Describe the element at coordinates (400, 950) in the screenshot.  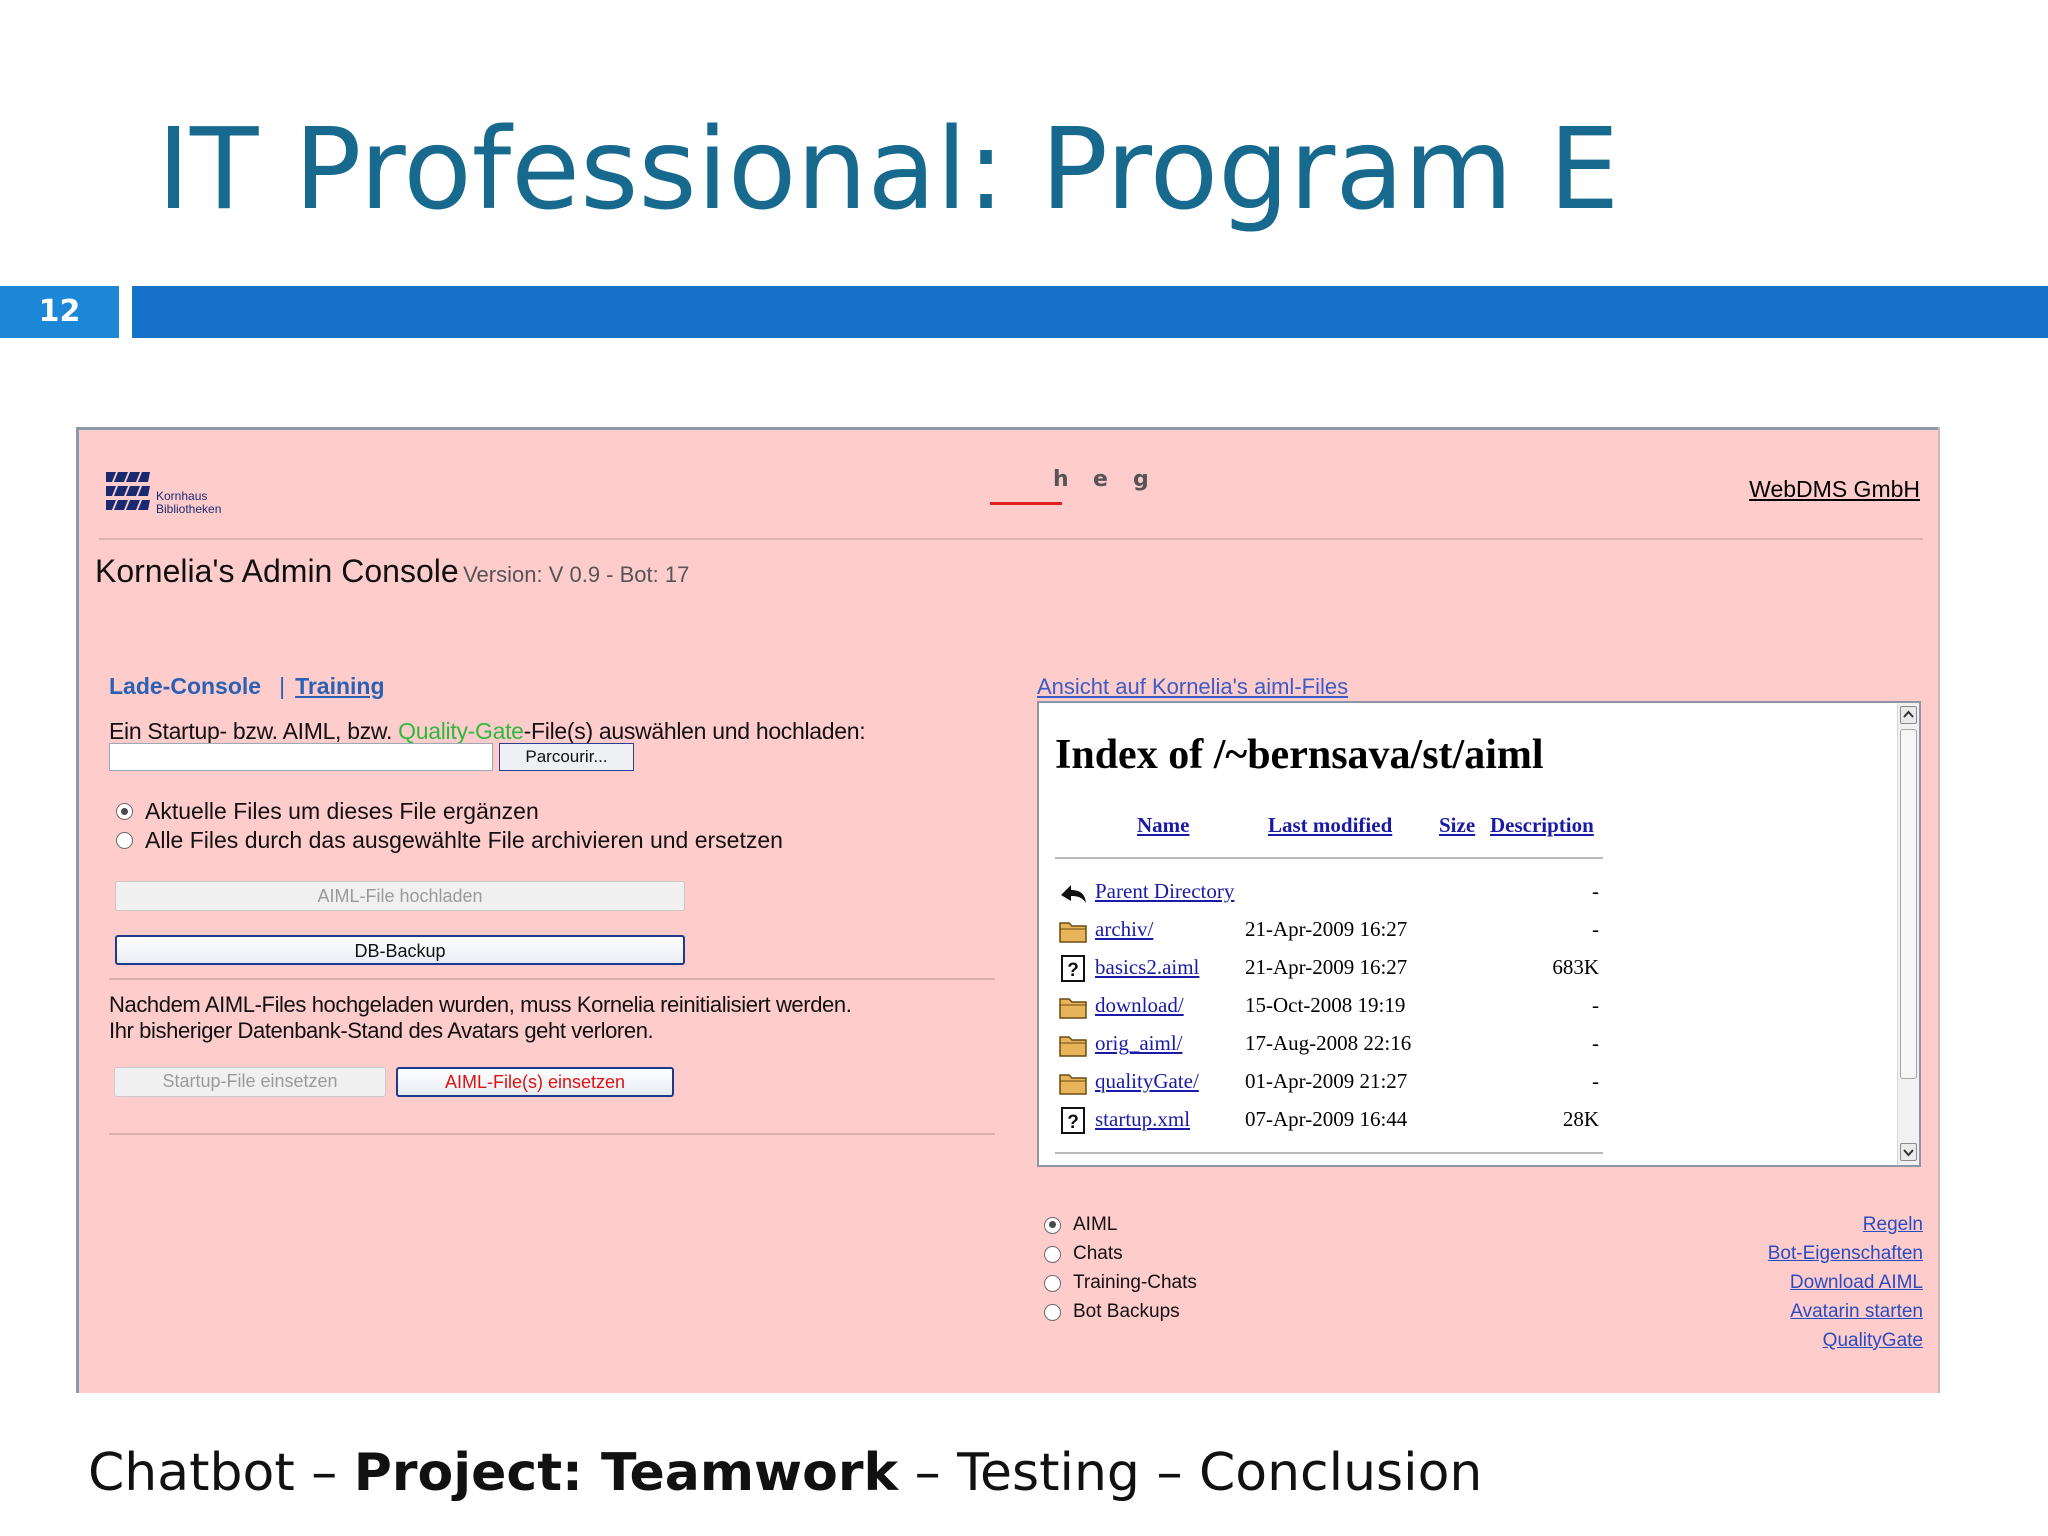
I see `db-backup-button: DB-Backup` at that location.